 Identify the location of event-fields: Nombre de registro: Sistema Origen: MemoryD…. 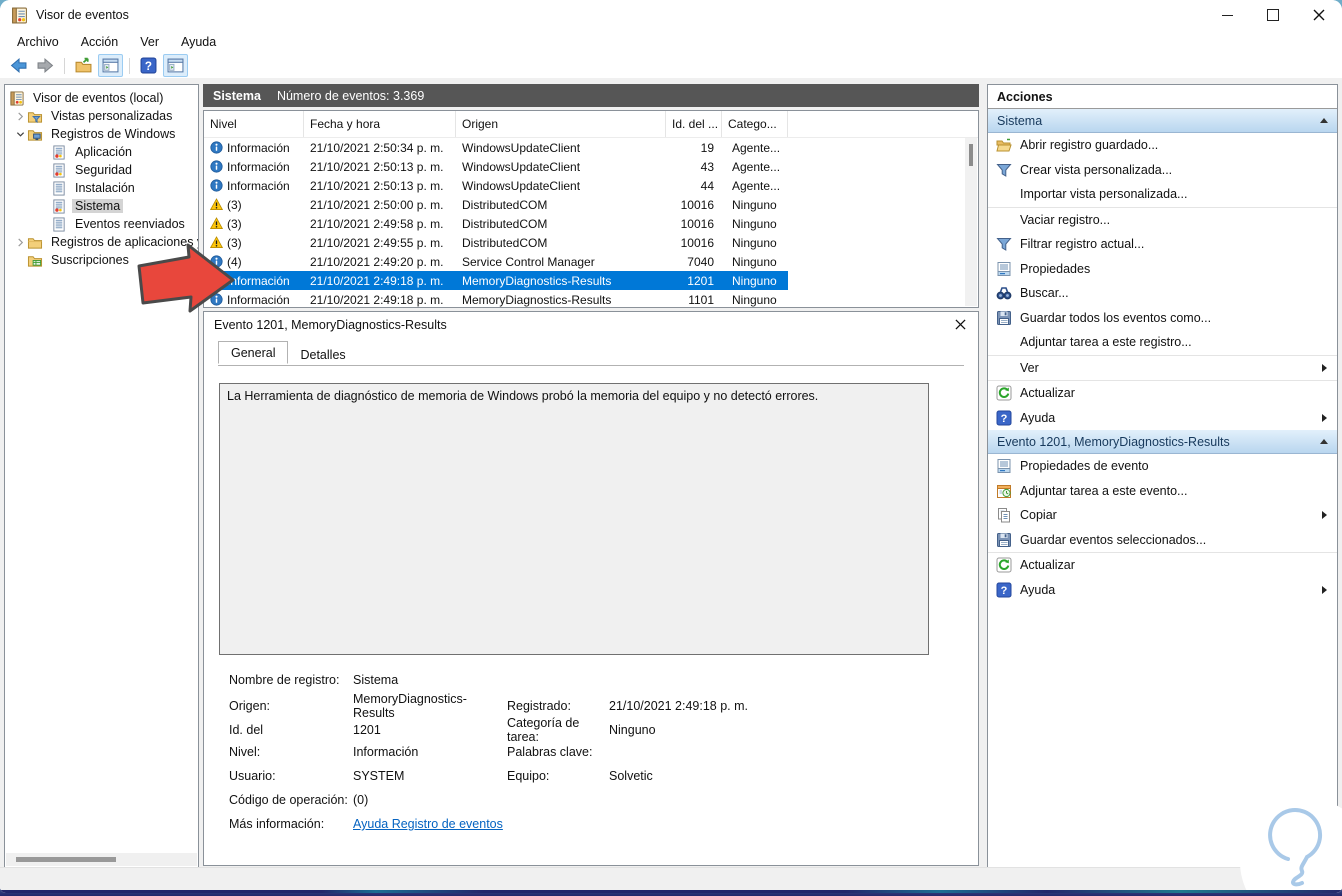
(591, 752).